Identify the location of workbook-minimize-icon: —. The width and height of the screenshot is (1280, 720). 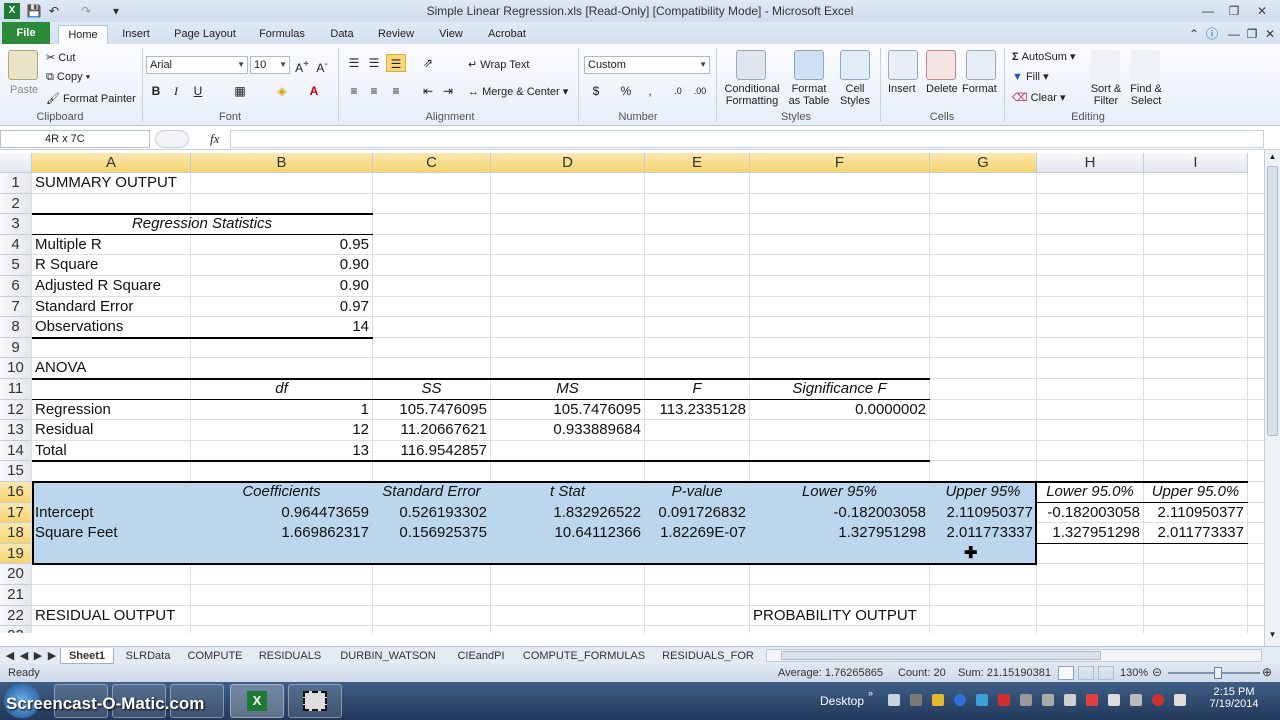
(1234, 34).